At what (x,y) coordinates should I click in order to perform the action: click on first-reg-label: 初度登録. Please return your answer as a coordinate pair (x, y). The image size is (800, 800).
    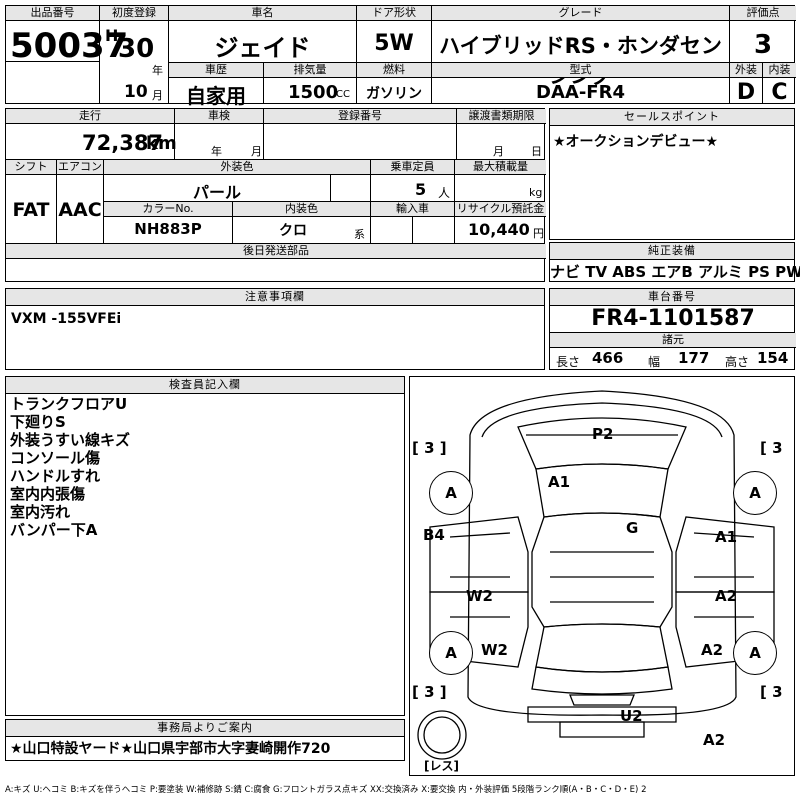
    Looking at the image, I should click on (134, 13).